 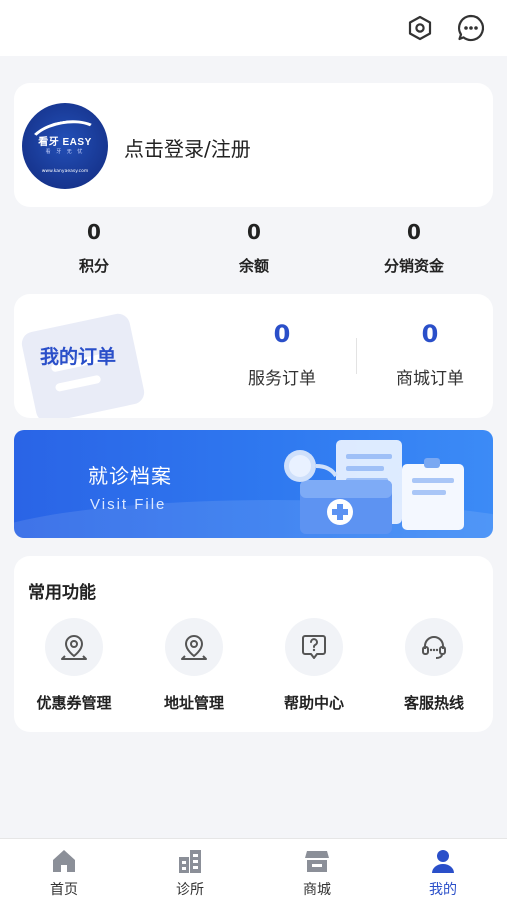 I want to click on app-logo: 看牙 EASY 看 牙 无 忧 www.kanyaeasy.com, so click(x=65, y=146).